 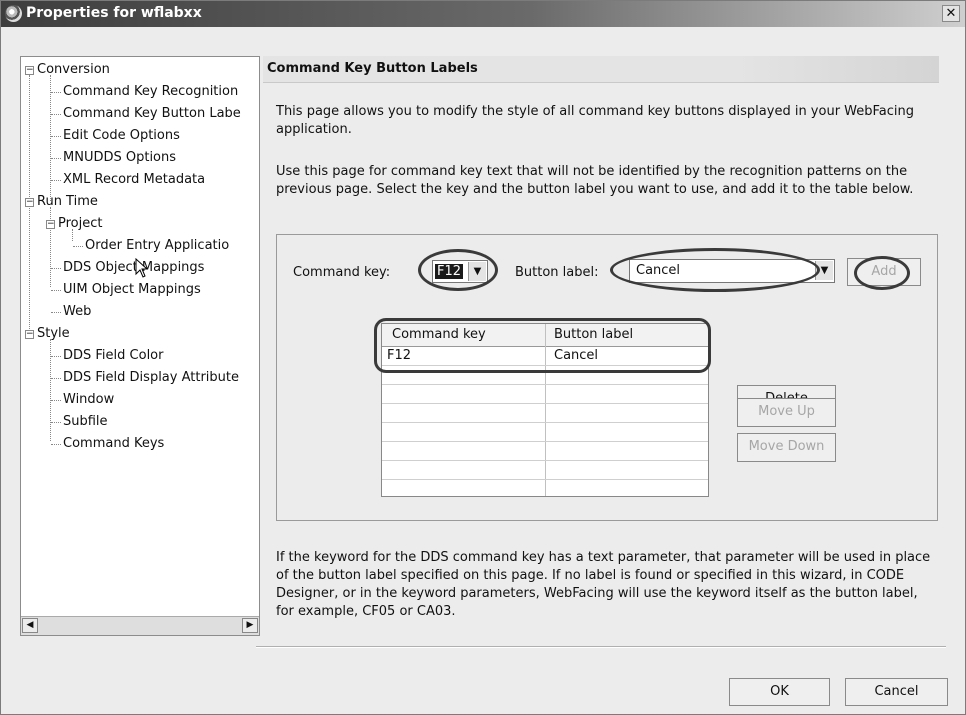 What do you see at coordinates (786, 412) in the screenshot?
I see `move-up-button: Move Up` at bounding box center [786, 412].